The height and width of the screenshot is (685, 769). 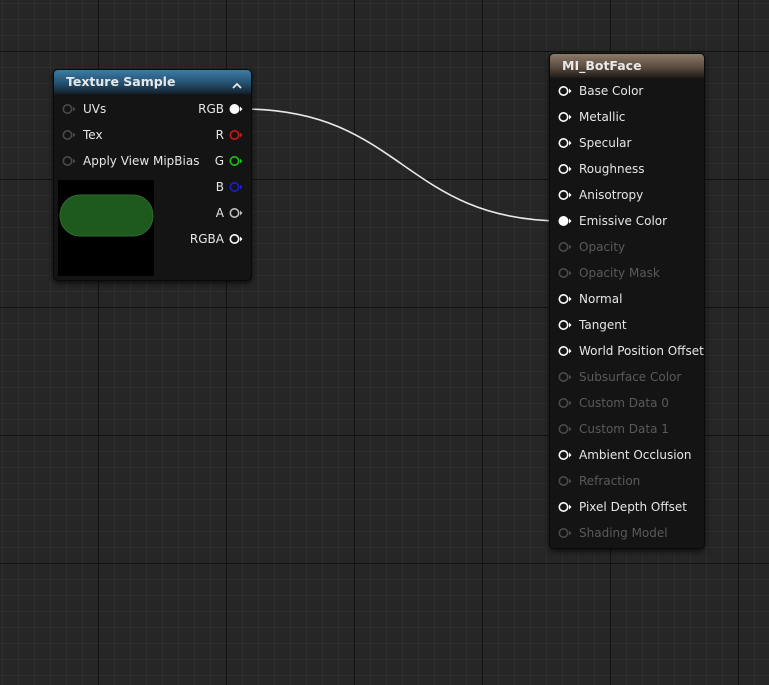 I want to click on output-pin-b: B, so click(x=229, y=187).